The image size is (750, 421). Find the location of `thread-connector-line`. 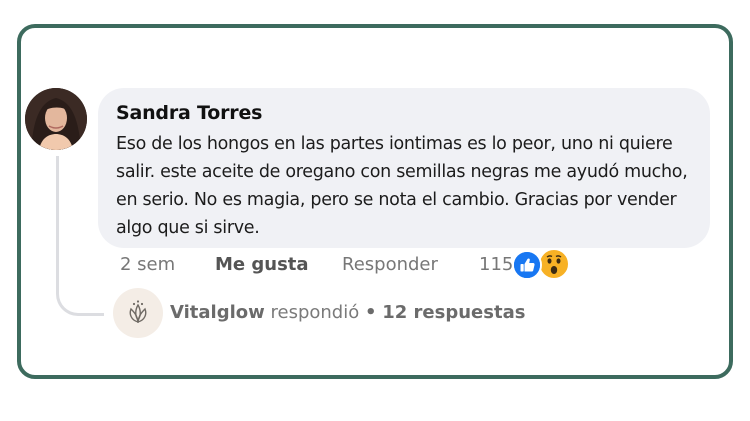

thread-connector-line is located at coordinates (80, 236).